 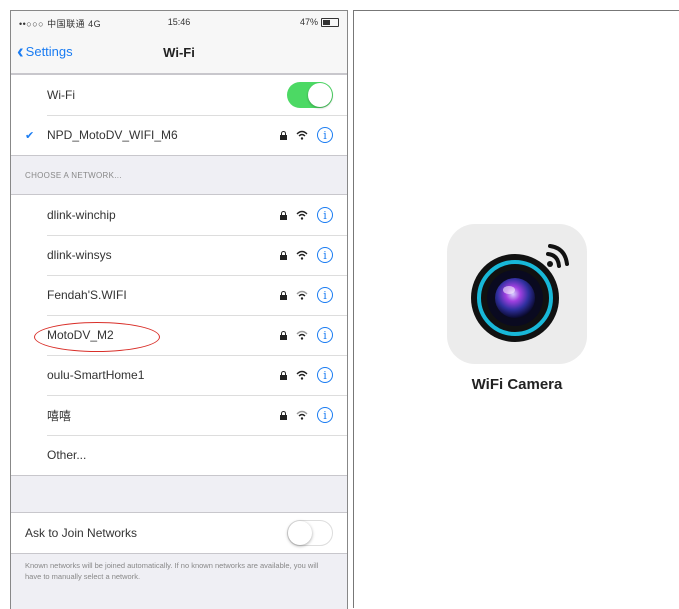 What do you see at coordinates (179, 135) in the screenshot?
I see `connected-network-row: ✔ NPD_MotoDV_WIFI_M6 i` at bounding box center [179, 135].